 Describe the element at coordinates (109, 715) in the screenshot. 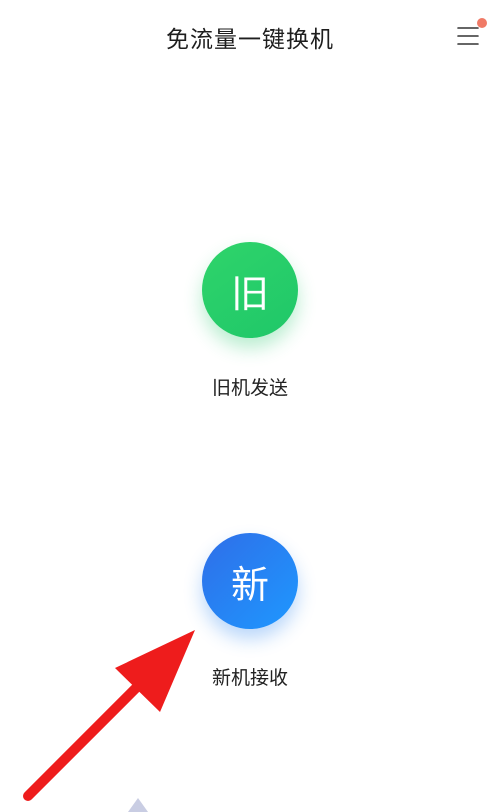

I see `red-arrow-icon` at that location.